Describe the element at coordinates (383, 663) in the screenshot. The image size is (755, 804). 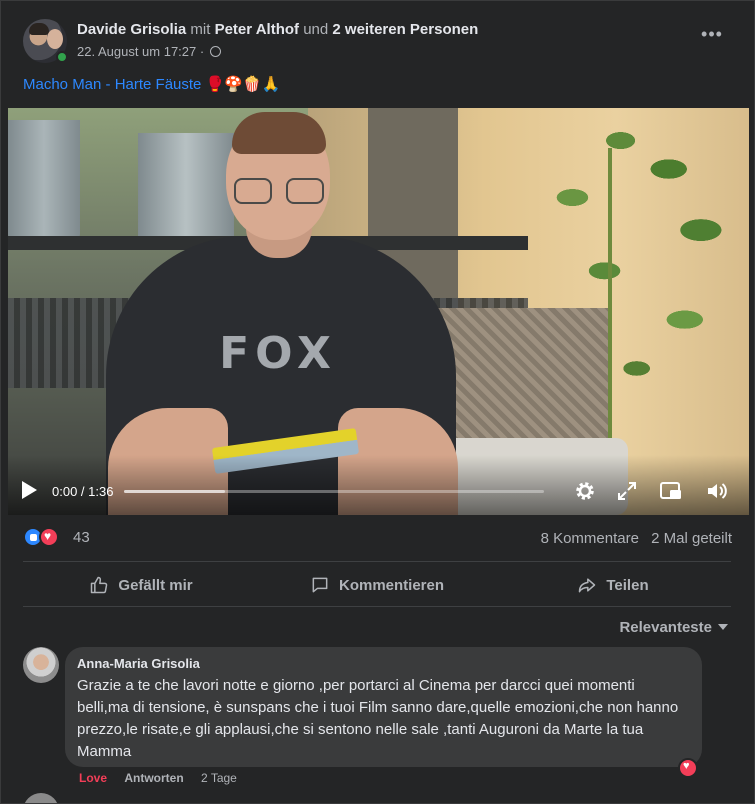
I see `commenter-name: Anna-Maria Grisolia` at that location.